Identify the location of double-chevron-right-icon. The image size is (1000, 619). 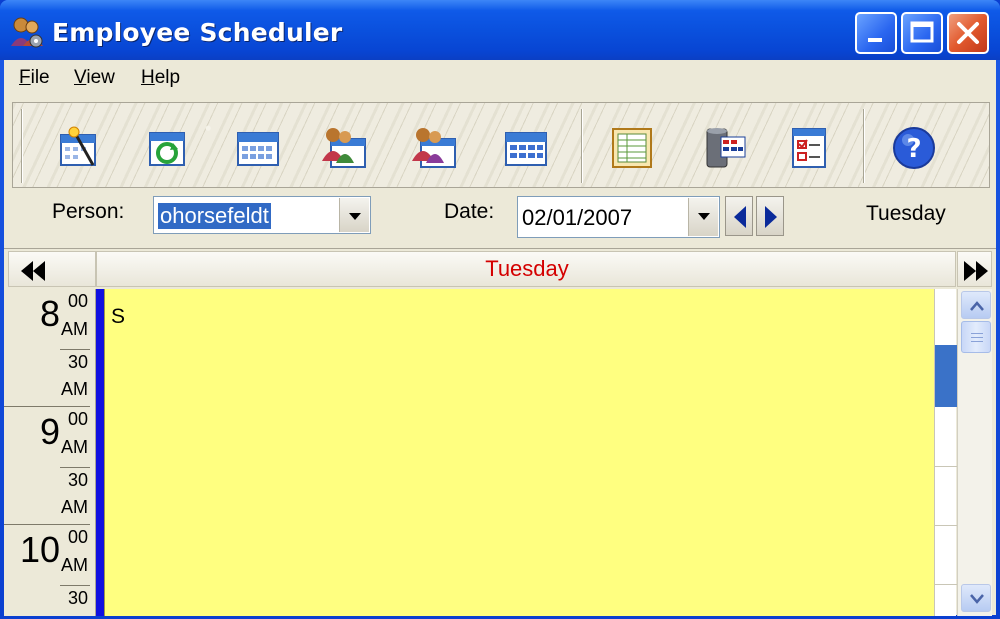
(976, 271).